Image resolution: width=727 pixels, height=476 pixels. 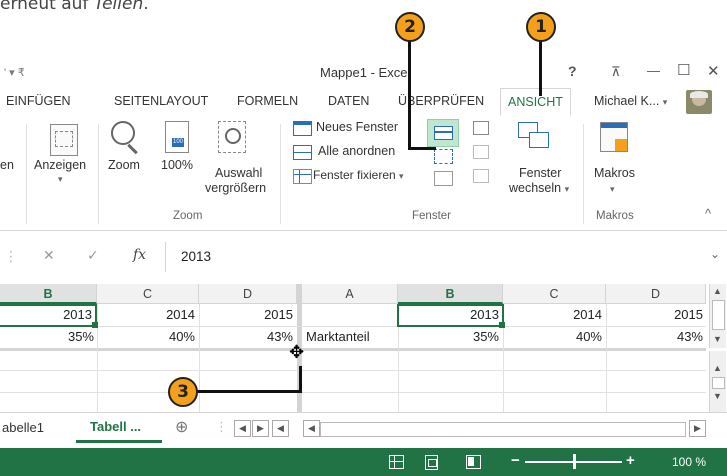 What do you see at coordinates (614, 173) in the screenshot?
I see `macros-button: Makros` at bounding box center [614, 173].